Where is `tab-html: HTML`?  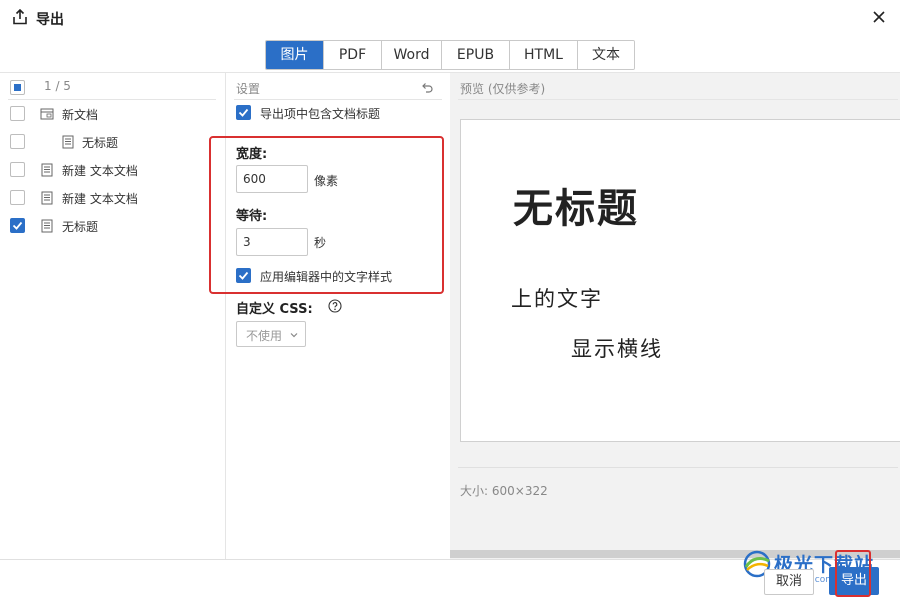
tab-html: HTML is located at coordinates (544, 55).